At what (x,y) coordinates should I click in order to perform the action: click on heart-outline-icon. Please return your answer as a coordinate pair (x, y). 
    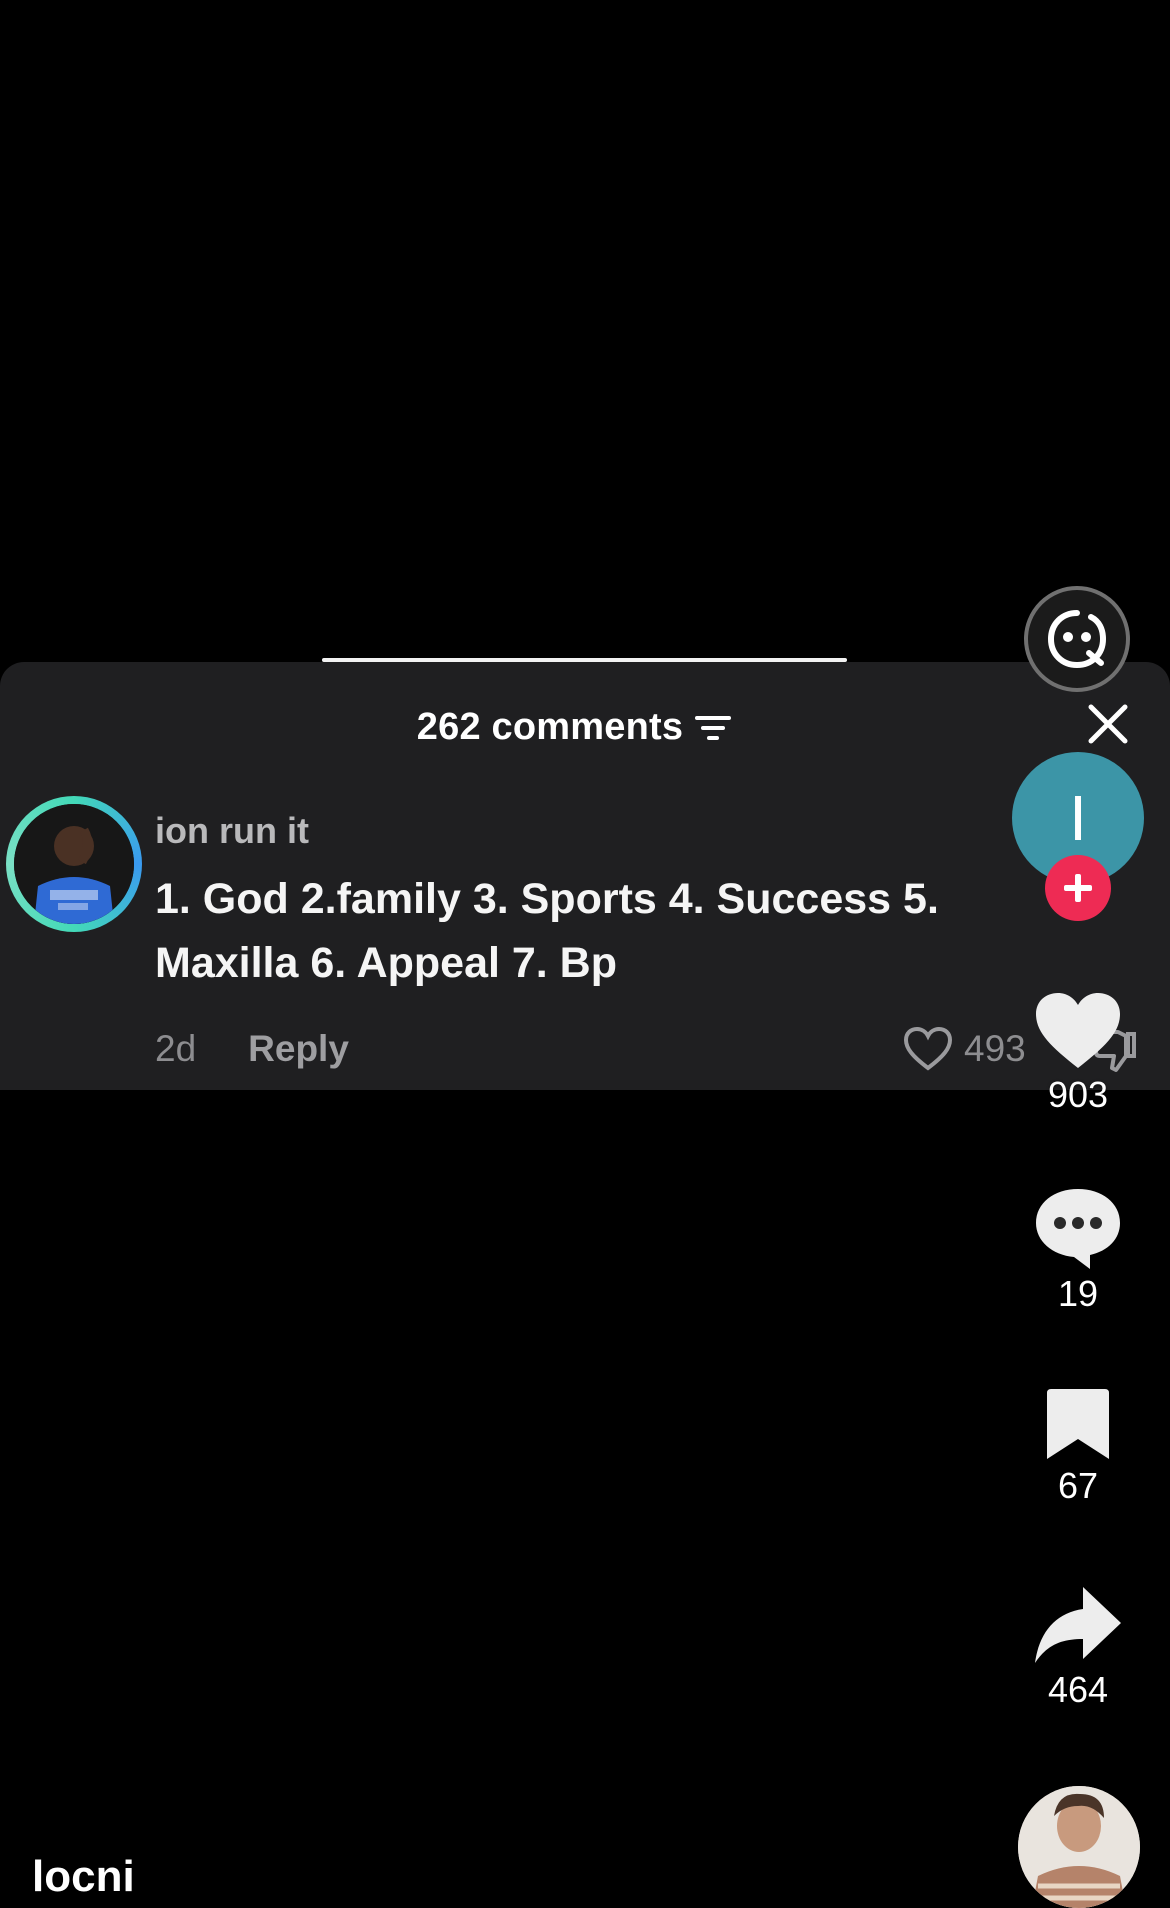
    Looking at the image, I should click on (928, 1048).